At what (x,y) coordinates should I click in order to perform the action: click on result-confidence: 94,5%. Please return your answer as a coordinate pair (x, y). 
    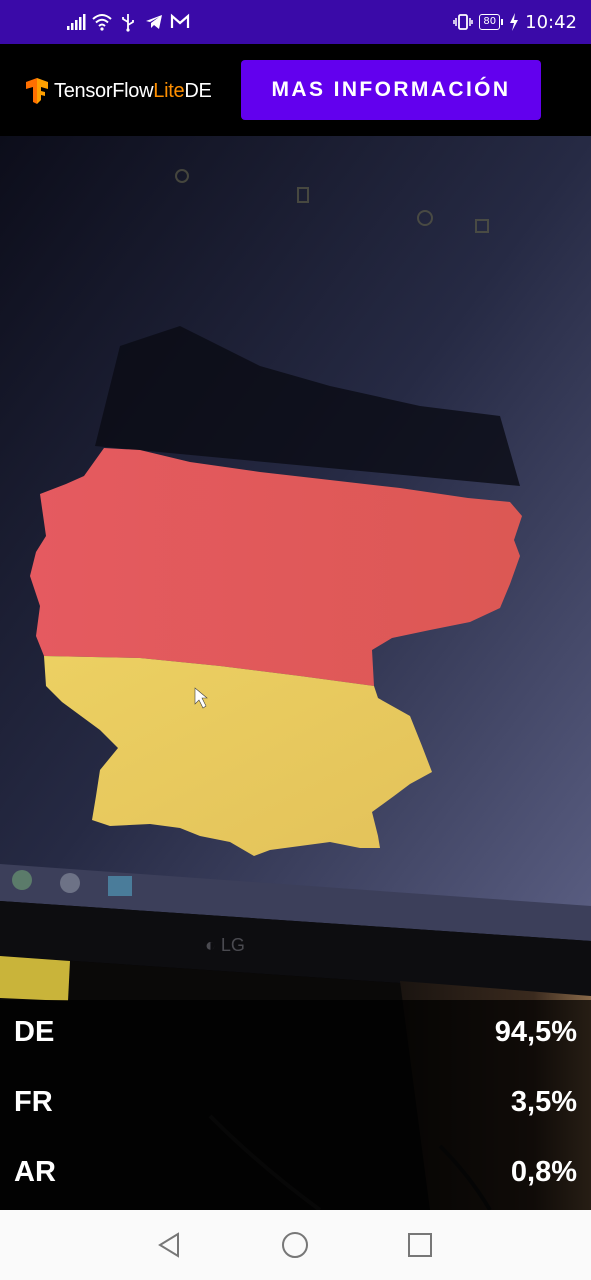
    Looking at the image, I should click on (535, 1032).